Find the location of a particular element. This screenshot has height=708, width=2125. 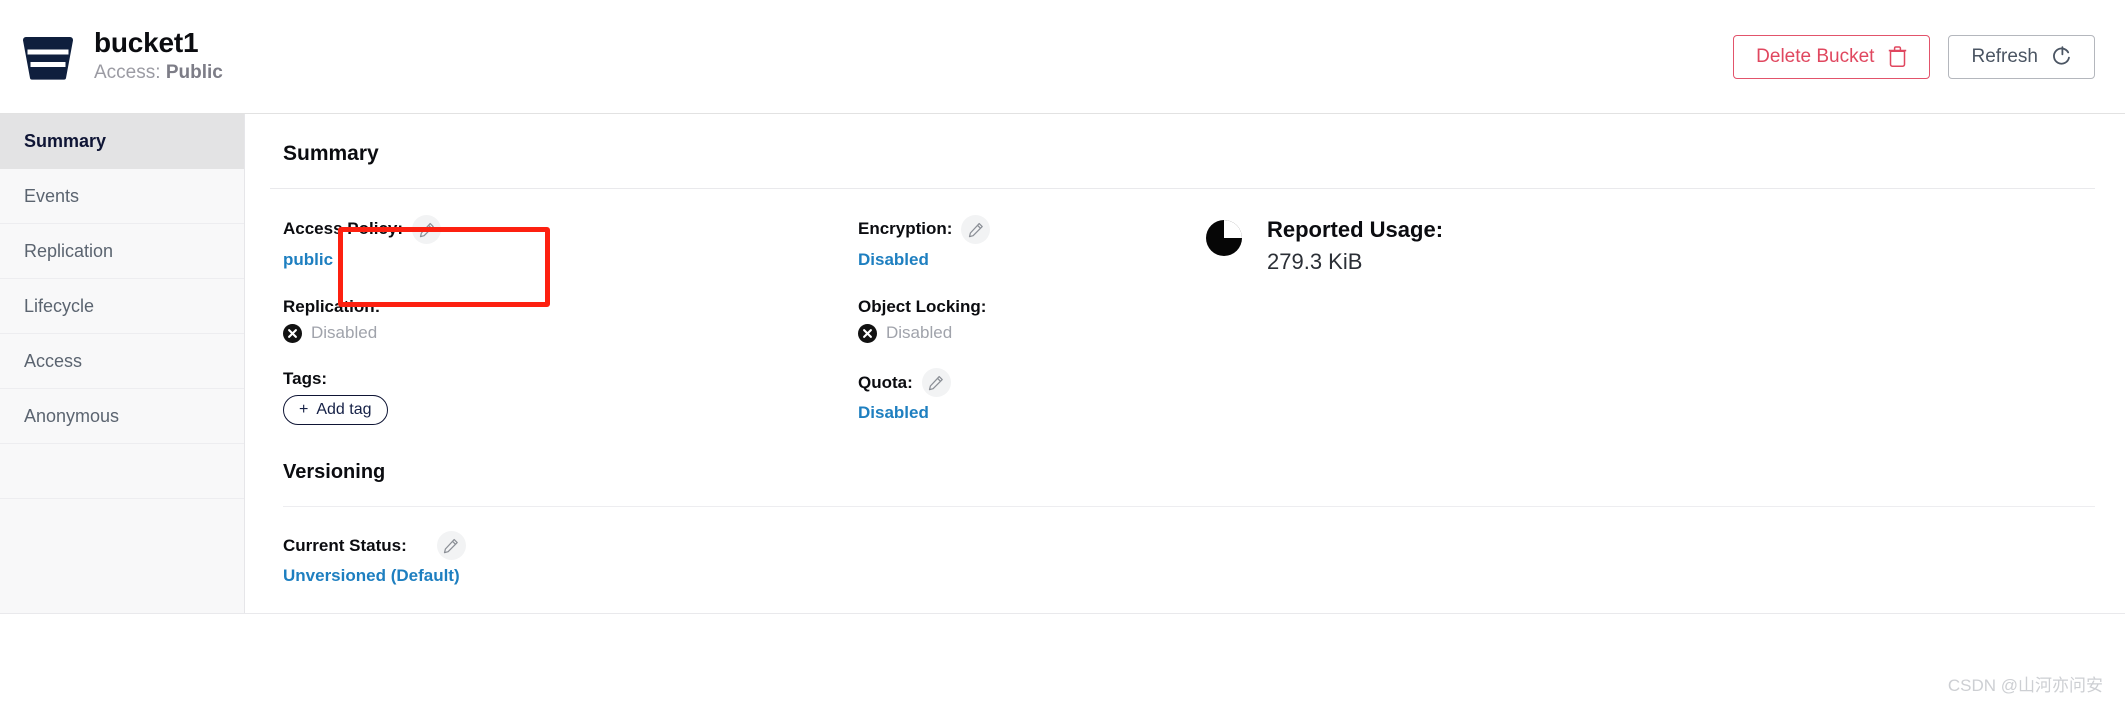

pie-chart-icon is located at coordinates (1224, 238).